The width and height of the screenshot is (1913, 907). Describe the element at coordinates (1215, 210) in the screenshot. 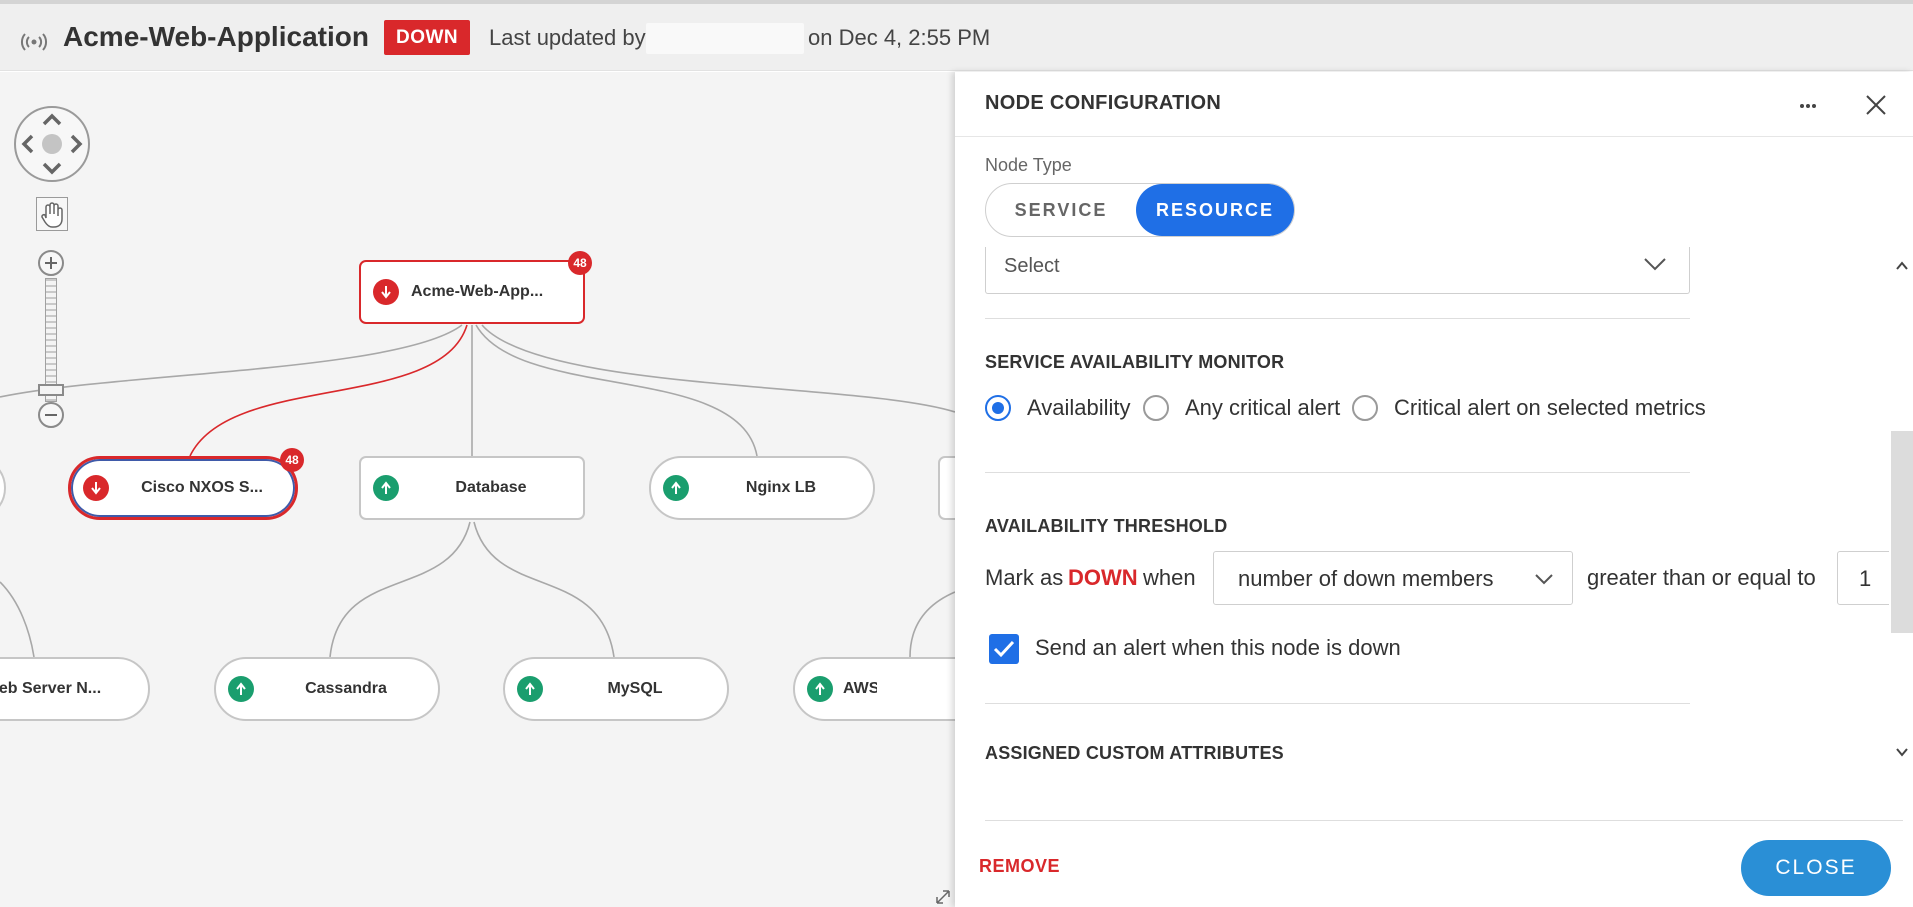

I see `node-type-resource-option: RESOURCE` at that location.